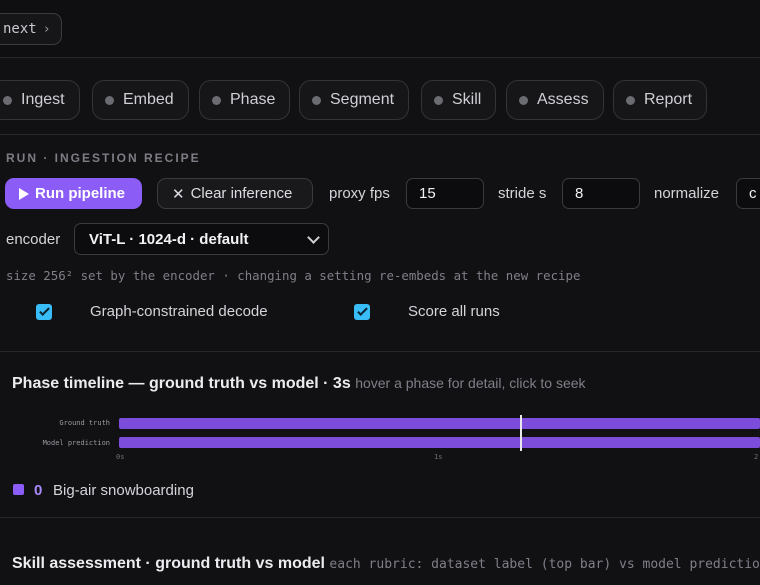 Image resolution: width=760 pixels, height=585 pixels. Describe the element at coordinates (748, 193) in the screenshot. I see `normalize-select: c` at that location.